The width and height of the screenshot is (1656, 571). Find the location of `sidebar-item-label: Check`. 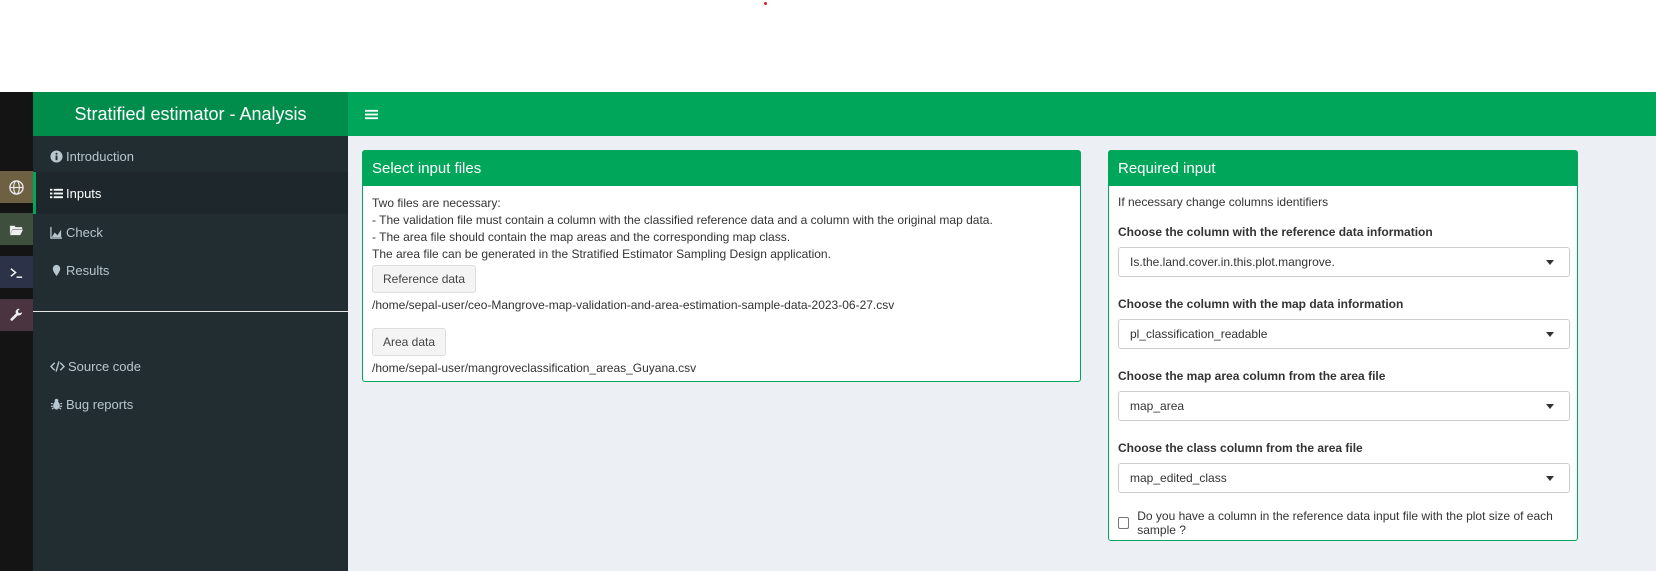

sidebar-item-label: Check is located at coordinates (84, 232).